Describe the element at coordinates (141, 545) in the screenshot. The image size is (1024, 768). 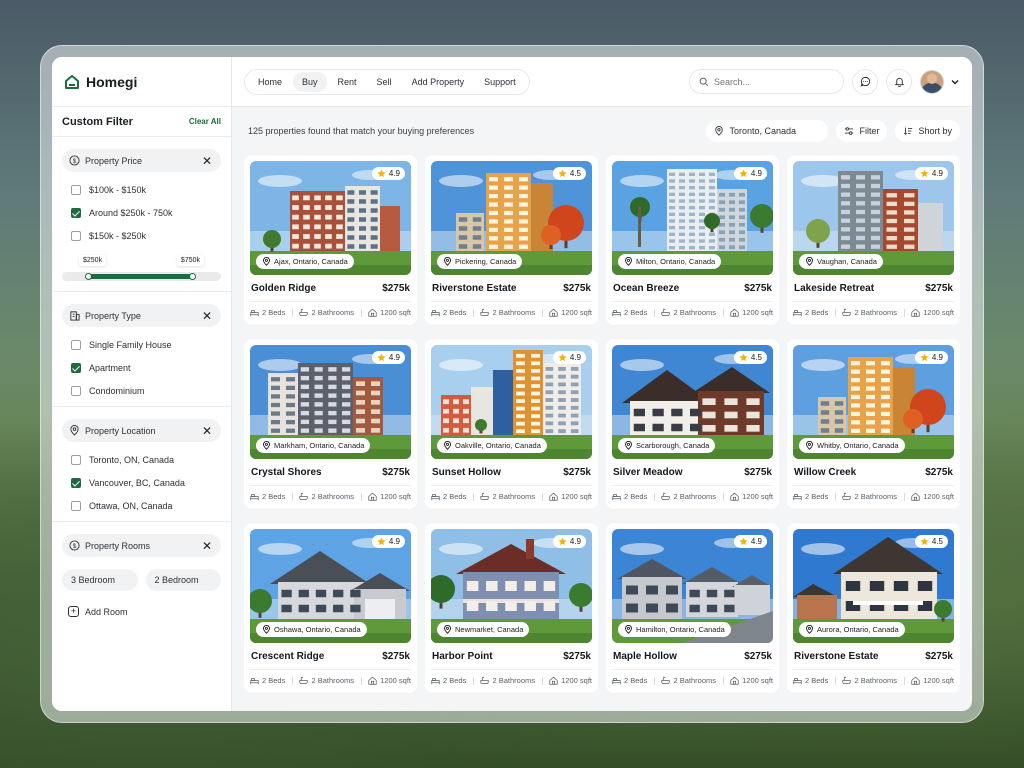
I see `rooms-filter-header: $ Property Rooms ✕` at that location.